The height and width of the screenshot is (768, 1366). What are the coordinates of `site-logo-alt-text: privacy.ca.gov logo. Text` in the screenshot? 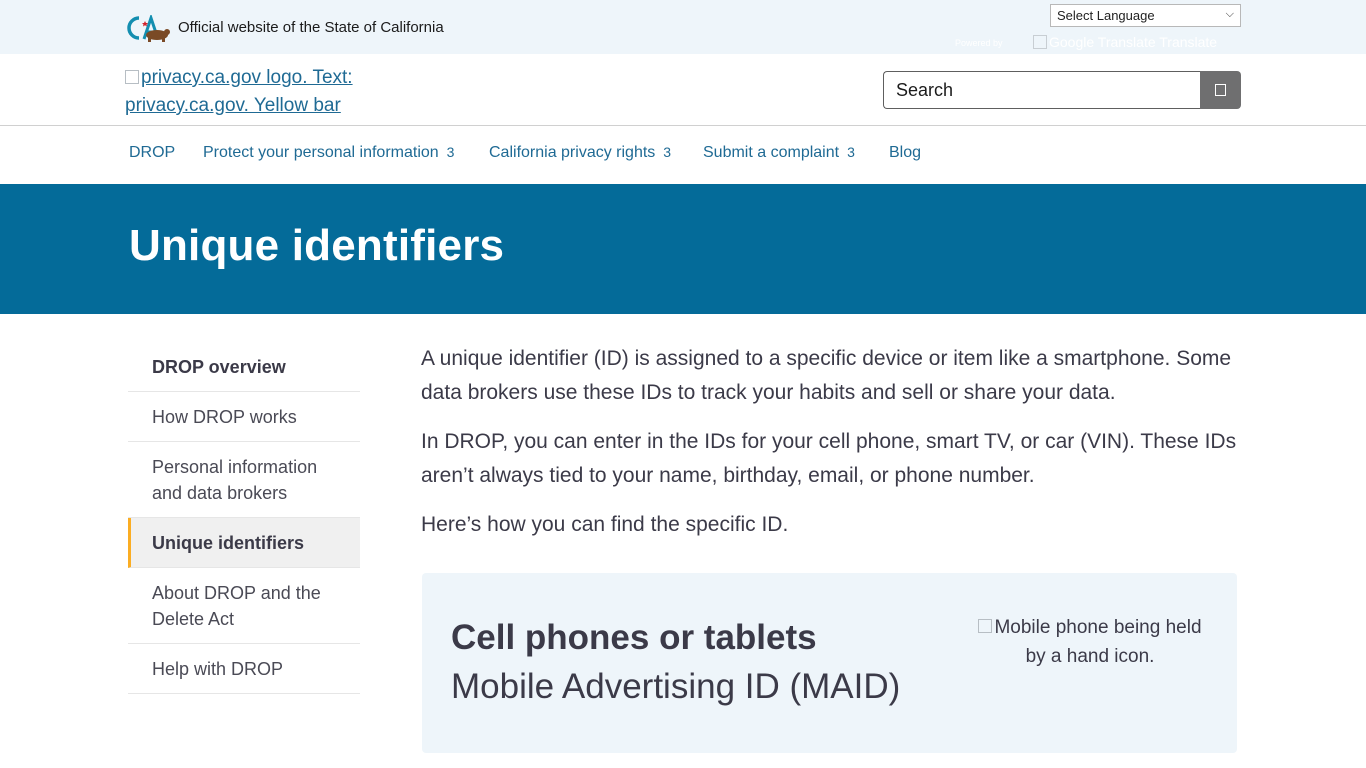 It's located at (239, 91).